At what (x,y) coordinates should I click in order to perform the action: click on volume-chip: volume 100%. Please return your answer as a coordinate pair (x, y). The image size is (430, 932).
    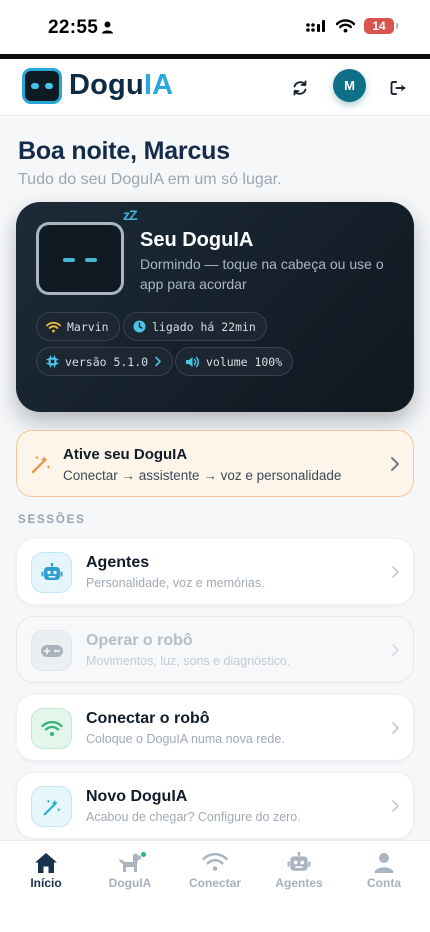
    Looking at the image, I should click on (234, 361).